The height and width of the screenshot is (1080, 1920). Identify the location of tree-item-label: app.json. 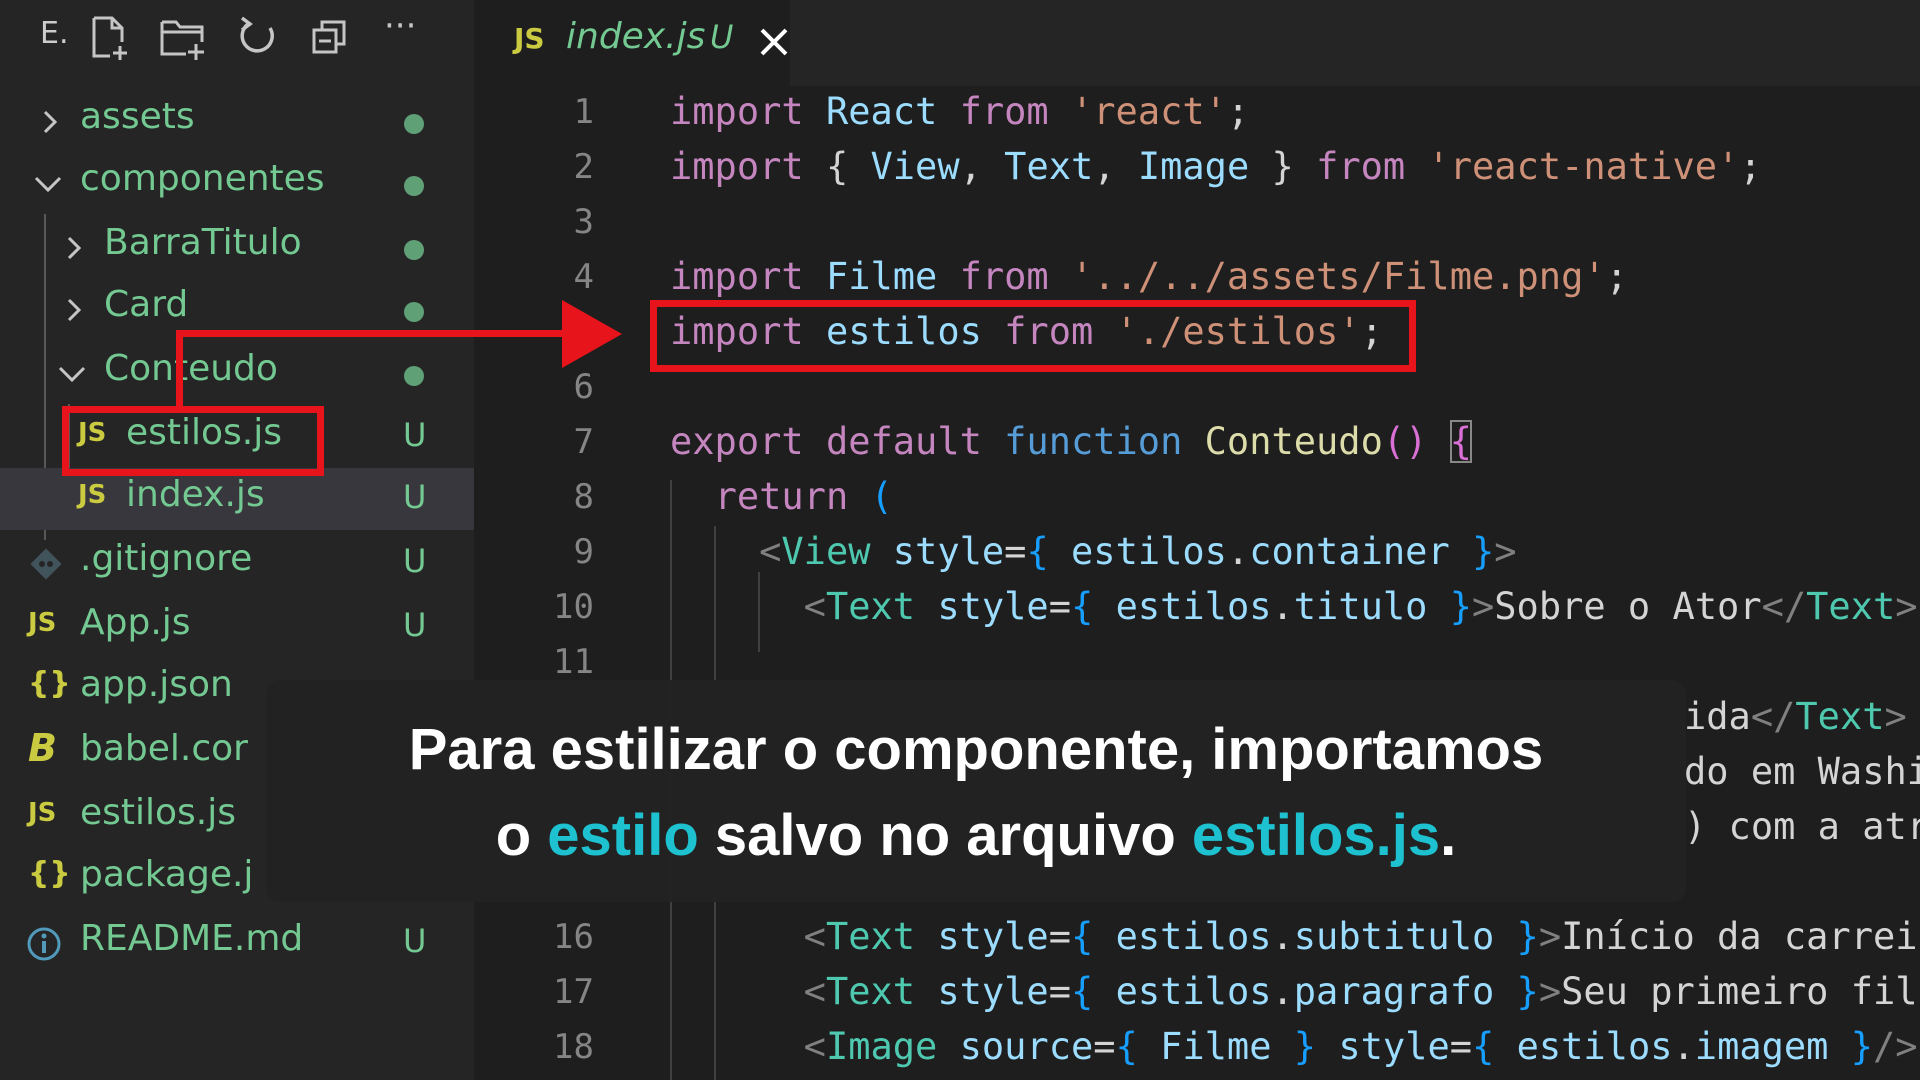
(156, 684).